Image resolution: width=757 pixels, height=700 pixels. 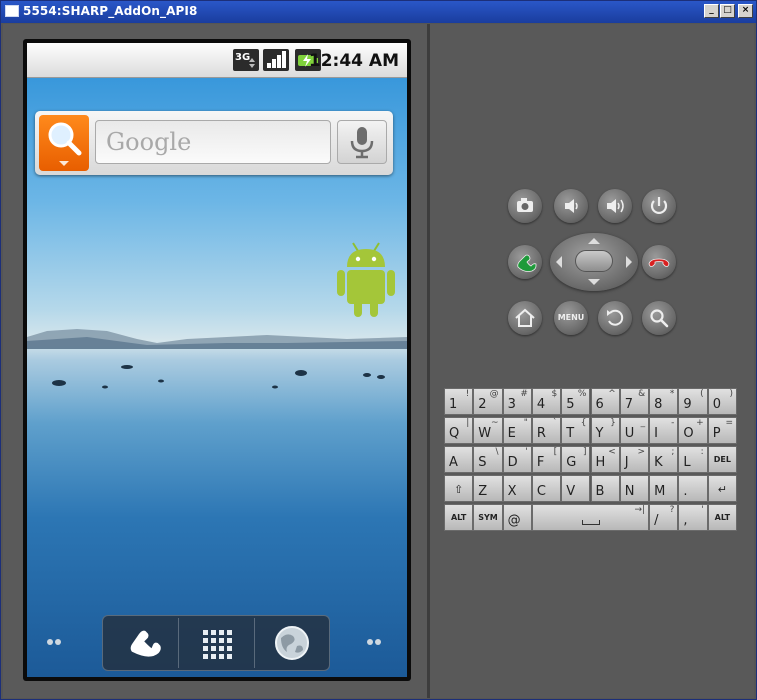 I want to click on key-label: ALT, so click(x=722, y=517).